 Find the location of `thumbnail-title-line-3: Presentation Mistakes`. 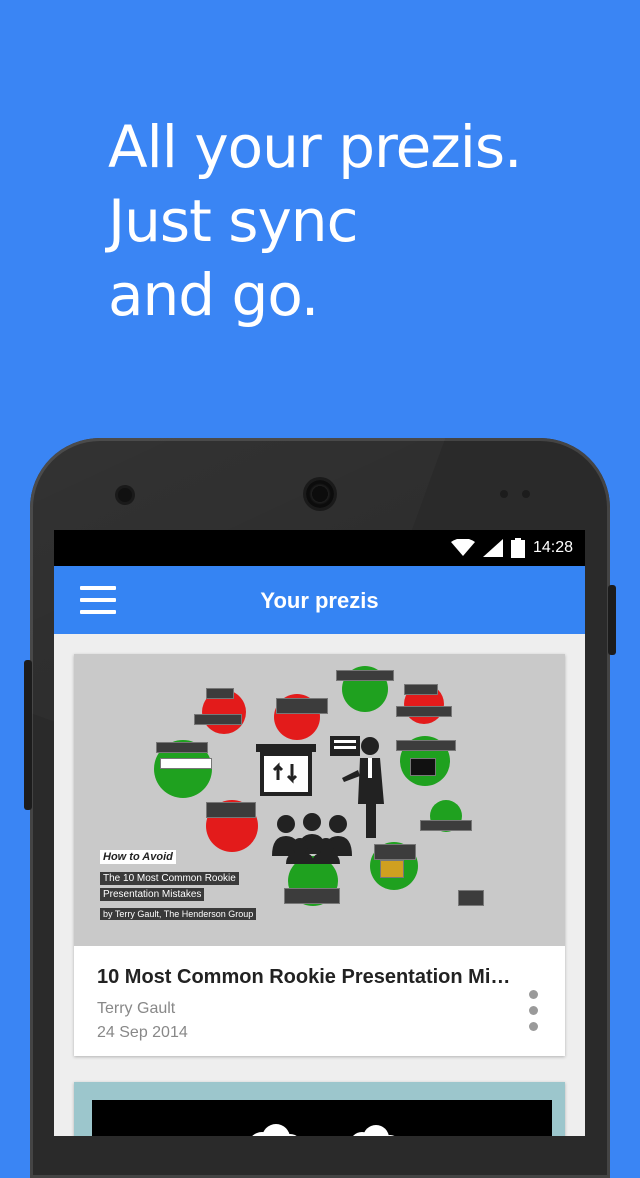

thumbnail-title-line-3: Presentation Mistakes is located at coordinates (152, 894).